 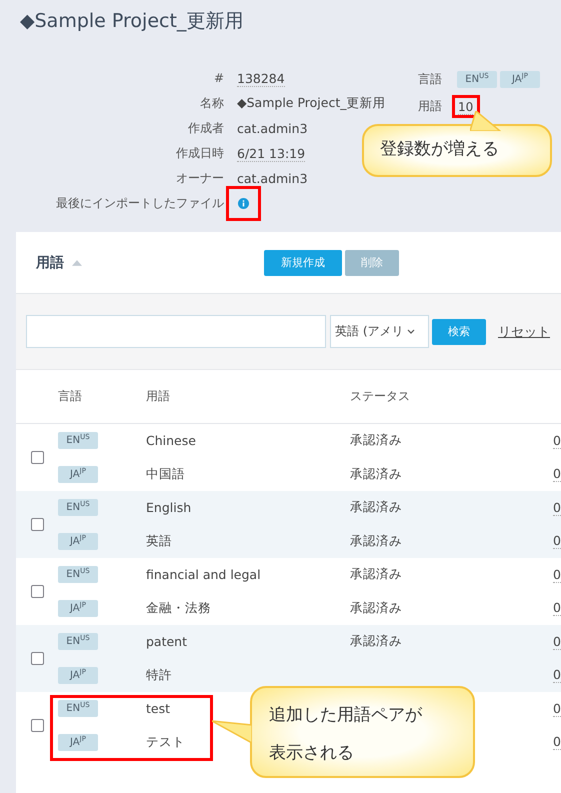 What do you see at coordinates (303, 263) in the screenshot?
I see `action-button: 新規作成` at bounding box center [303, 263].